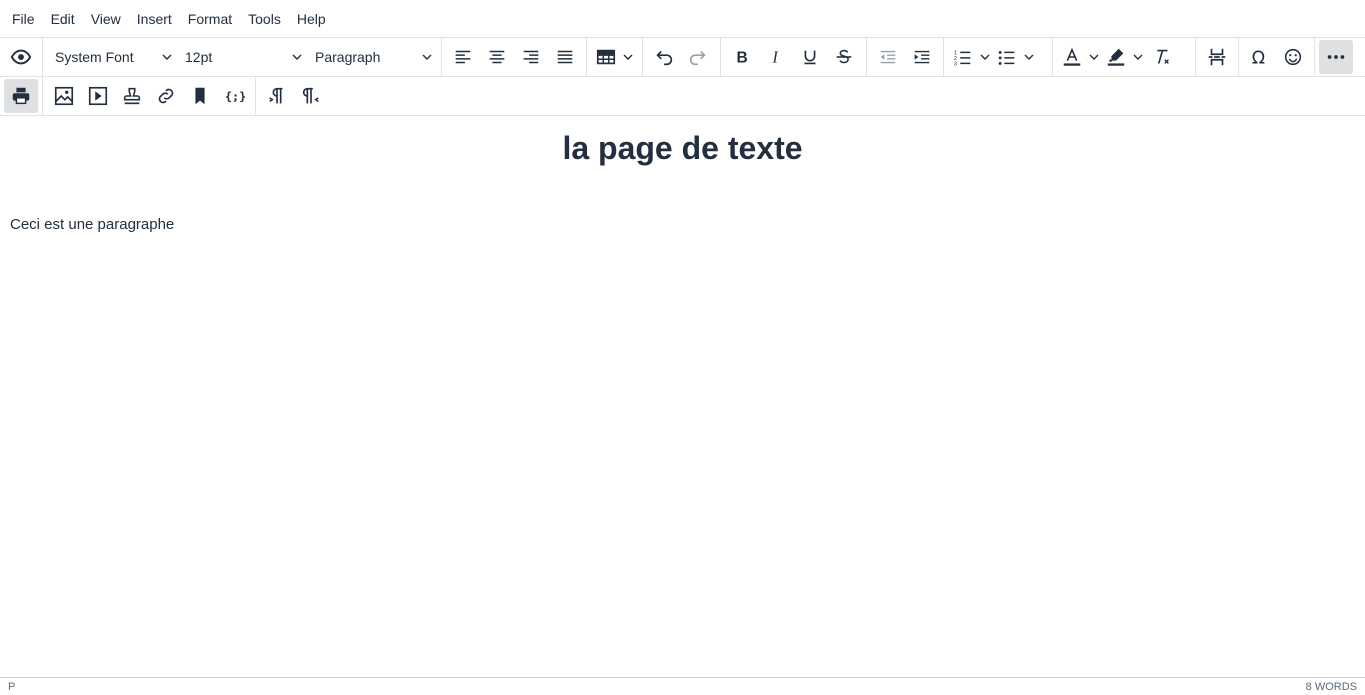 This screenshot has width=1365, height=695. I want to click on numbered-list-icon: 123, so click(962, 58).